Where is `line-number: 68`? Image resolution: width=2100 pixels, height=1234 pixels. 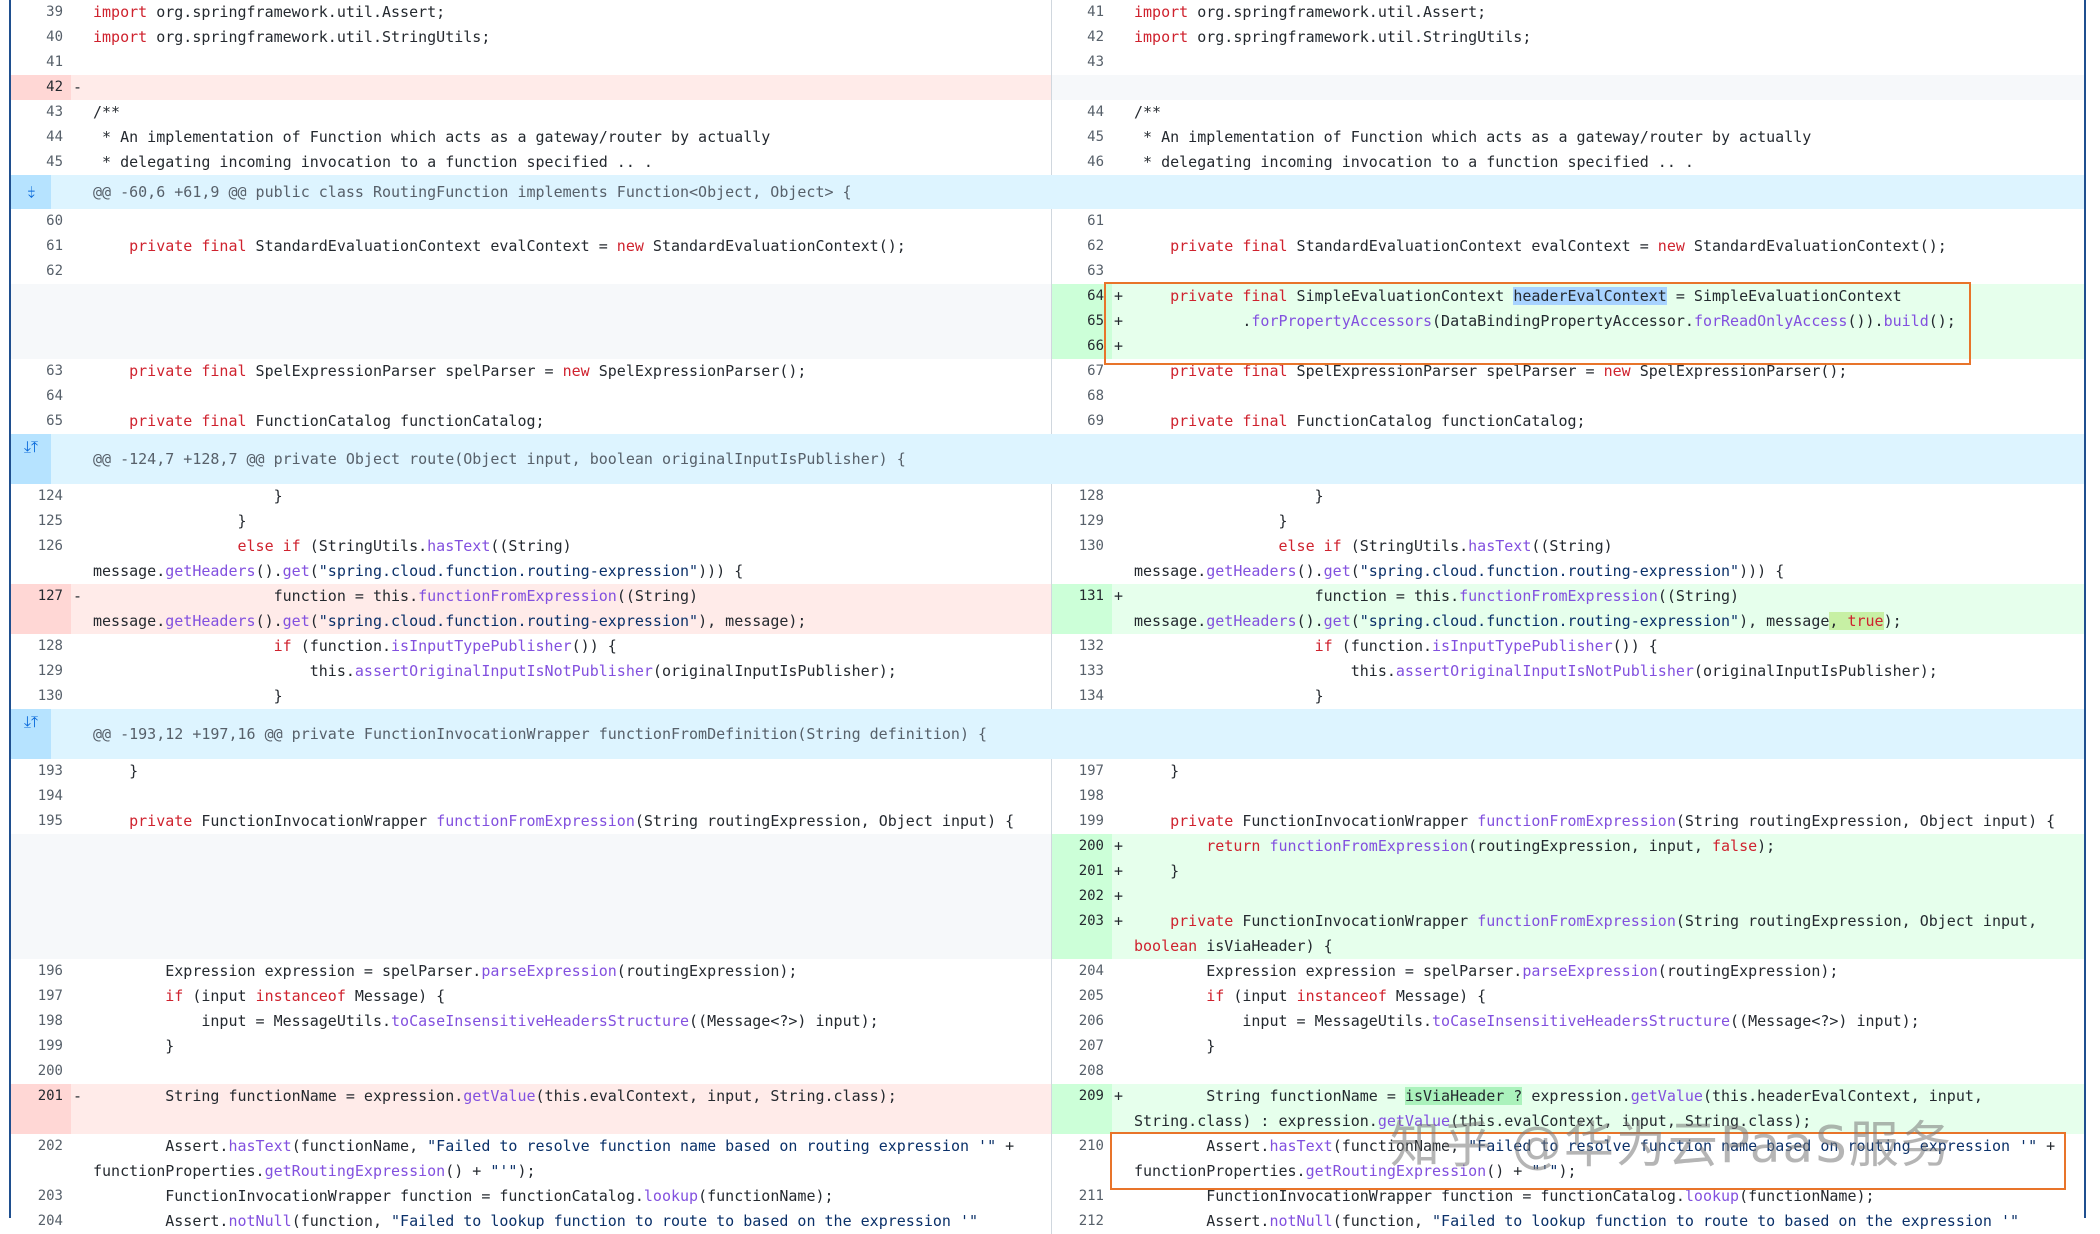 line-number: 68 is located at coordinates (1082, 396).